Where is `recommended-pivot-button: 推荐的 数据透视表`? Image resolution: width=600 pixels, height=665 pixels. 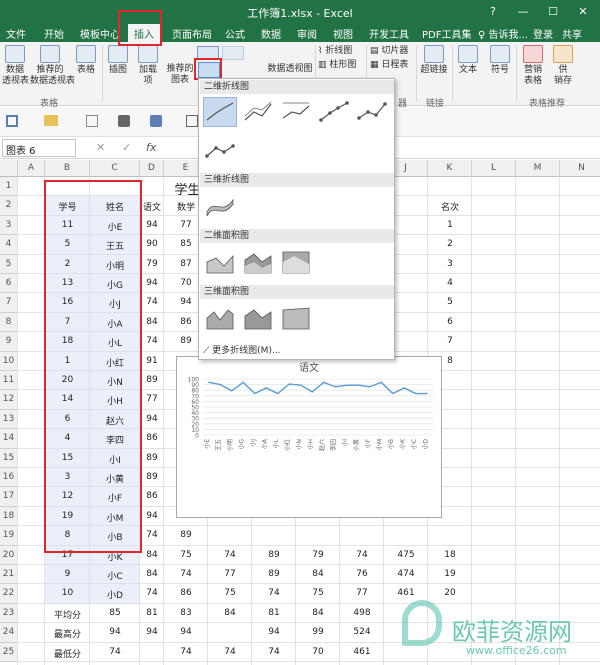 recommended-pivot-button: 推荐的 数据透视表 is located at coordinates (52, 66).